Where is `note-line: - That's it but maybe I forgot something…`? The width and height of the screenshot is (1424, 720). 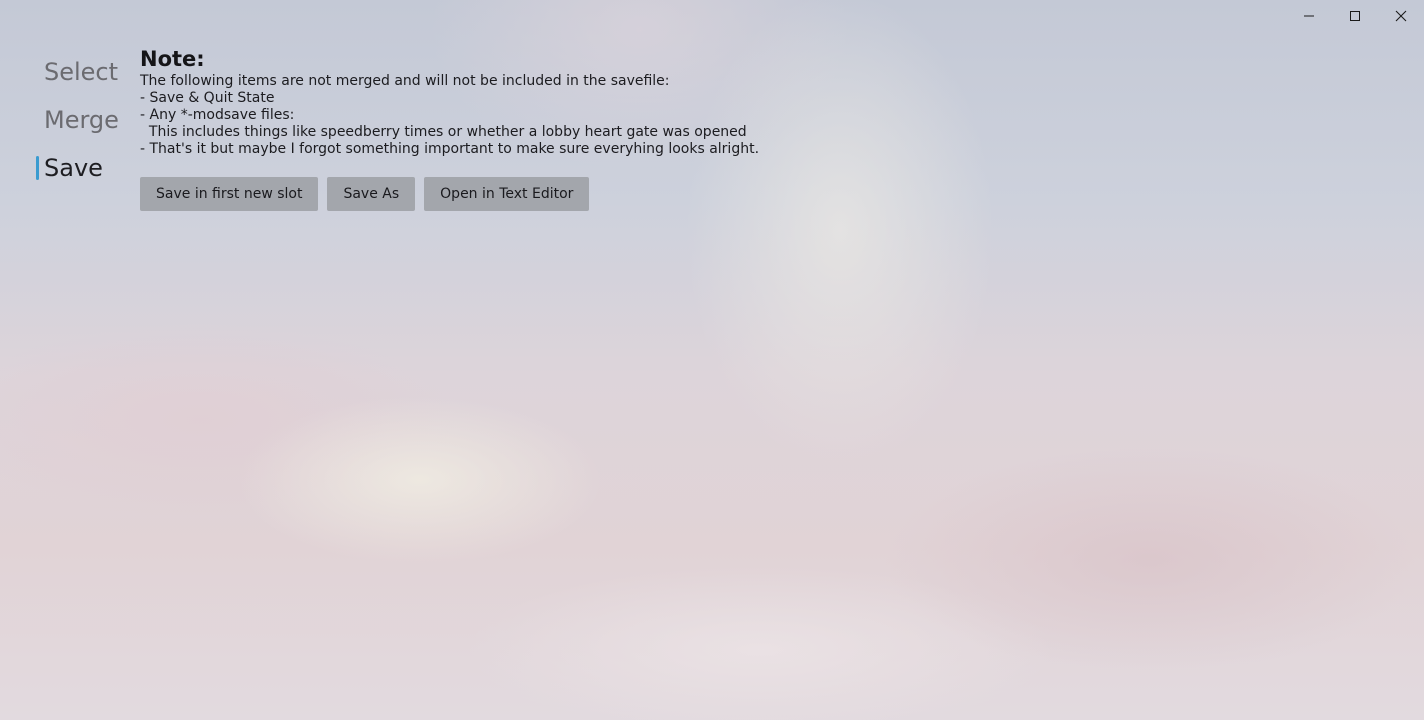 note-line: - That's it but maybe I forgot something… is located at coordinates (450, 149).